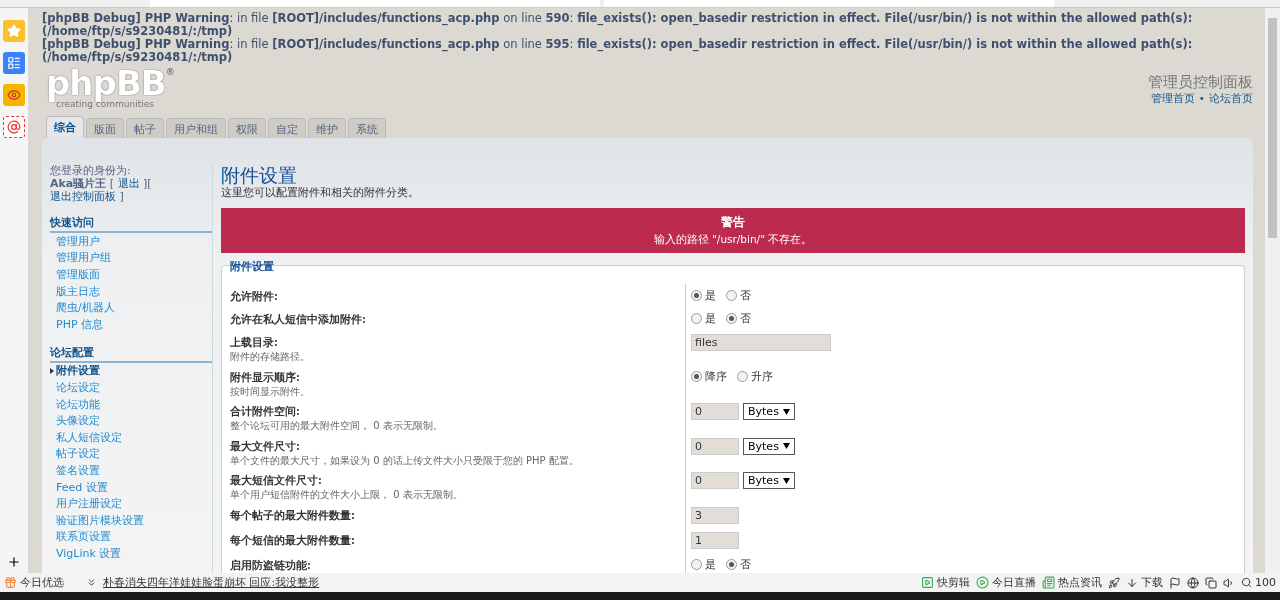 The height and width of the screenshot is (600, 1280). Describe the element at coordinates (1272, 290) in the screenshot. I see `scrollbar` at that location.